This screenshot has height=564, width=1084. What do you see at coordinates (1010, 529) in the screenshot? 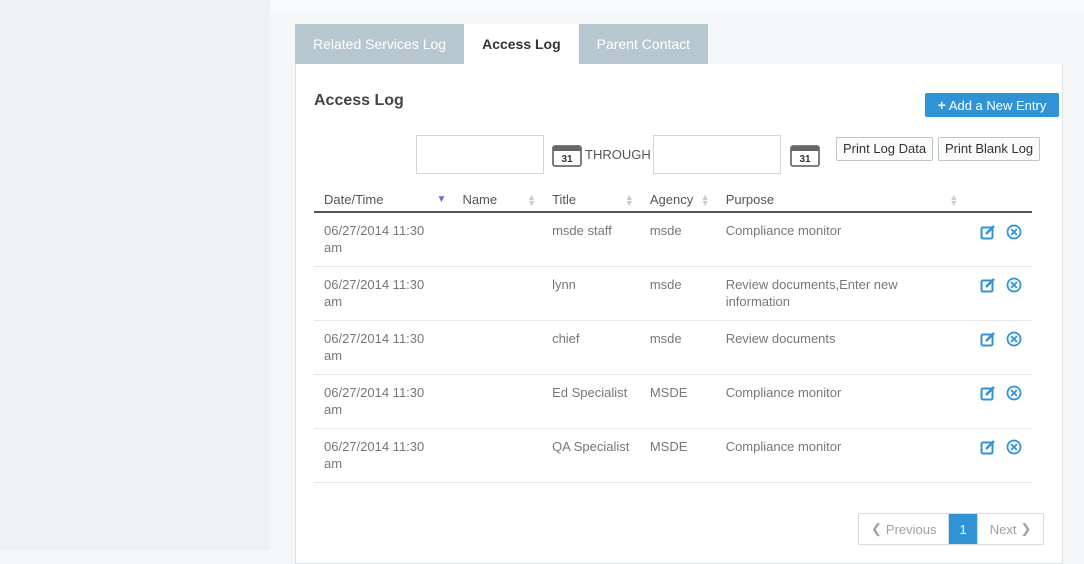
I see `next-page-button: Next ❯` at bounding box center [1010, 529].